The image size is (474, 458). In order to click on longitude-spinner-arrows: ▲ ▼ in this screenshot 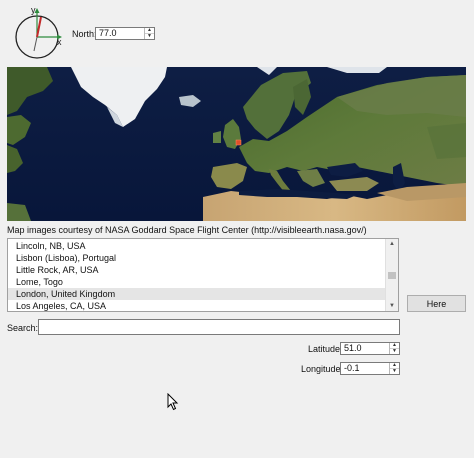, I will do `click(394, 368)`.